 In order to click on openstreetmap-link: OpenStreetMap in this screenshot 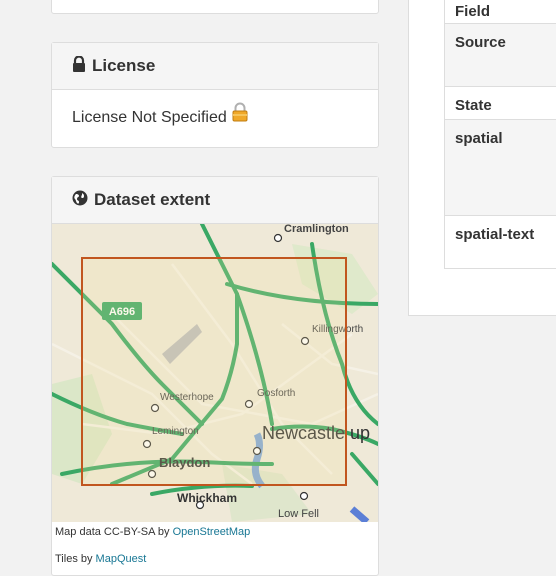, I will do `click(212, 532)`.